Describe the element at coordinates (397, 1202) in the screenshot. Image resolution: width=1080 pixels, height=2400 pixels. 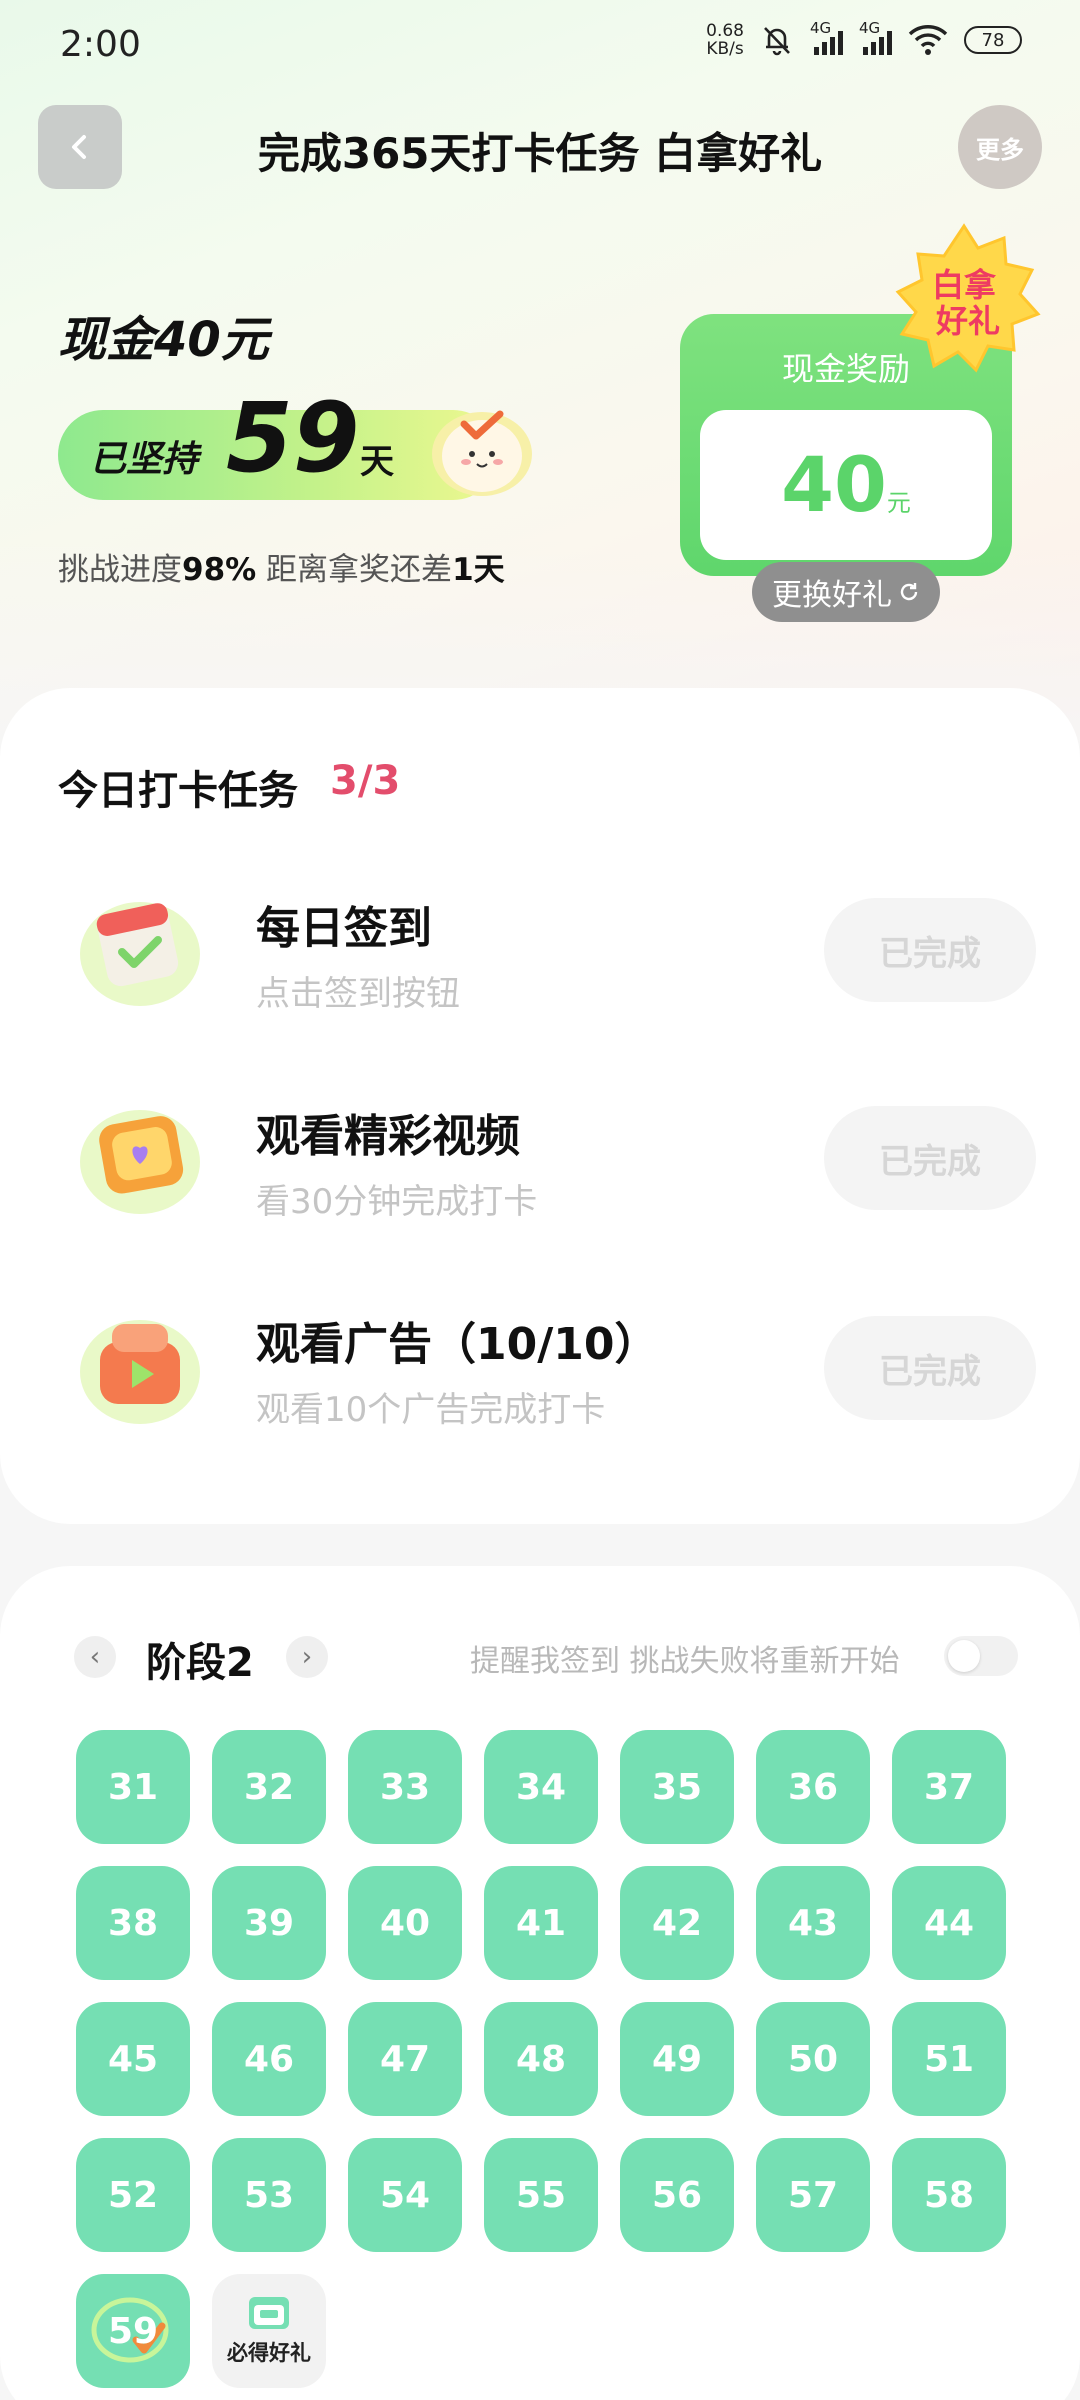
I see `task-subtitle-watch-video: 看30分钟完成打卡` at that location.